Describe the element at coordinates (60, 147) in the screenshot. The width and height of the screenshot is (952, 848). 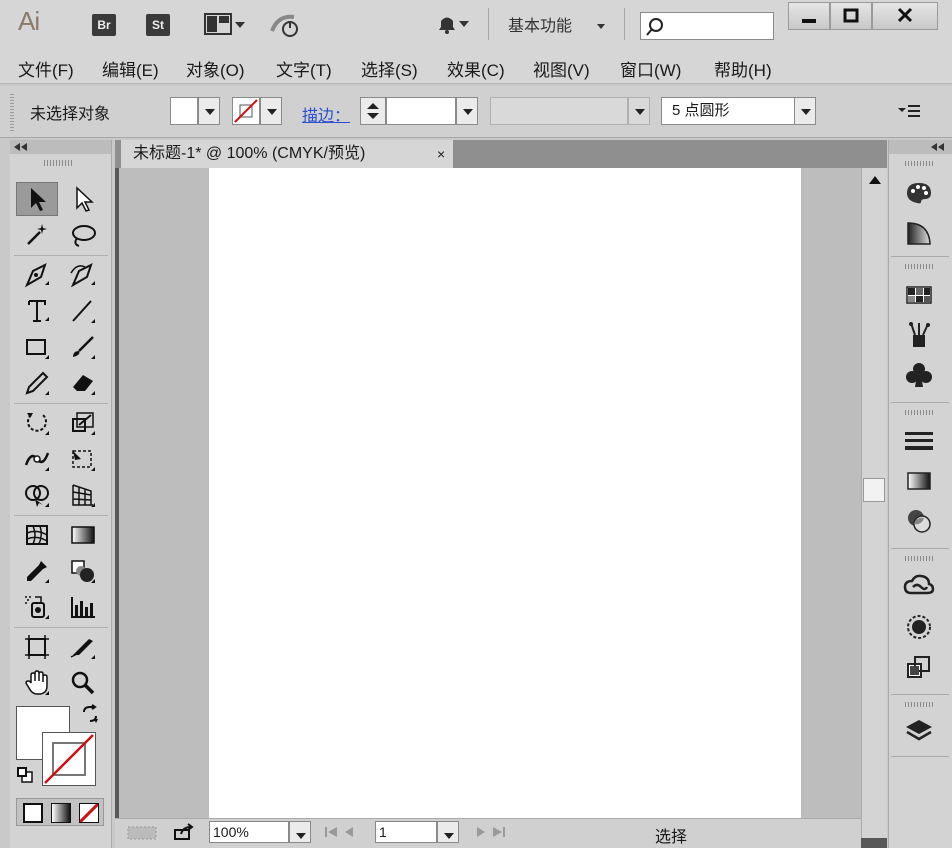
I see `tools-panel-header` at that location.